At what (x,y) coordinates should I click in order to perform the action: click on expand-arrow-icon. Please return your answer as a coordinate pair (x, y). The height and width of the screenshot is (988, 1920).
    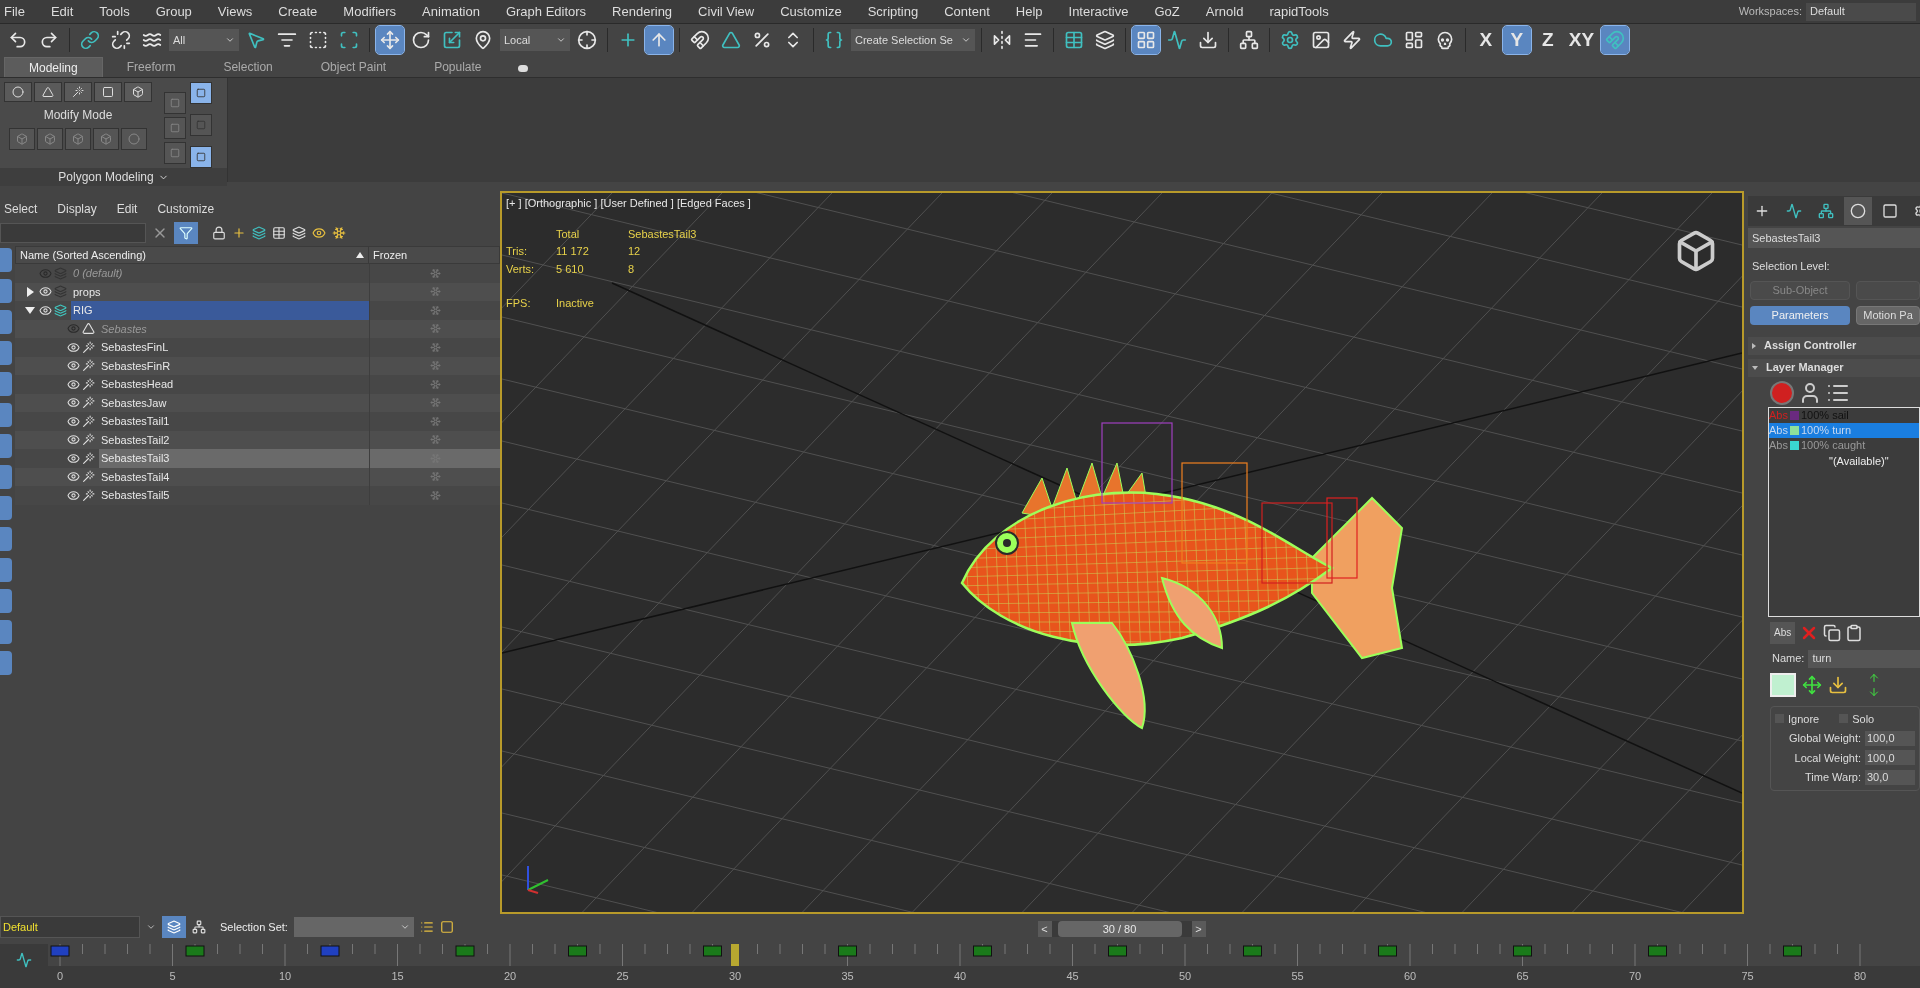
    Looking at the image, I should click on (30, 310).